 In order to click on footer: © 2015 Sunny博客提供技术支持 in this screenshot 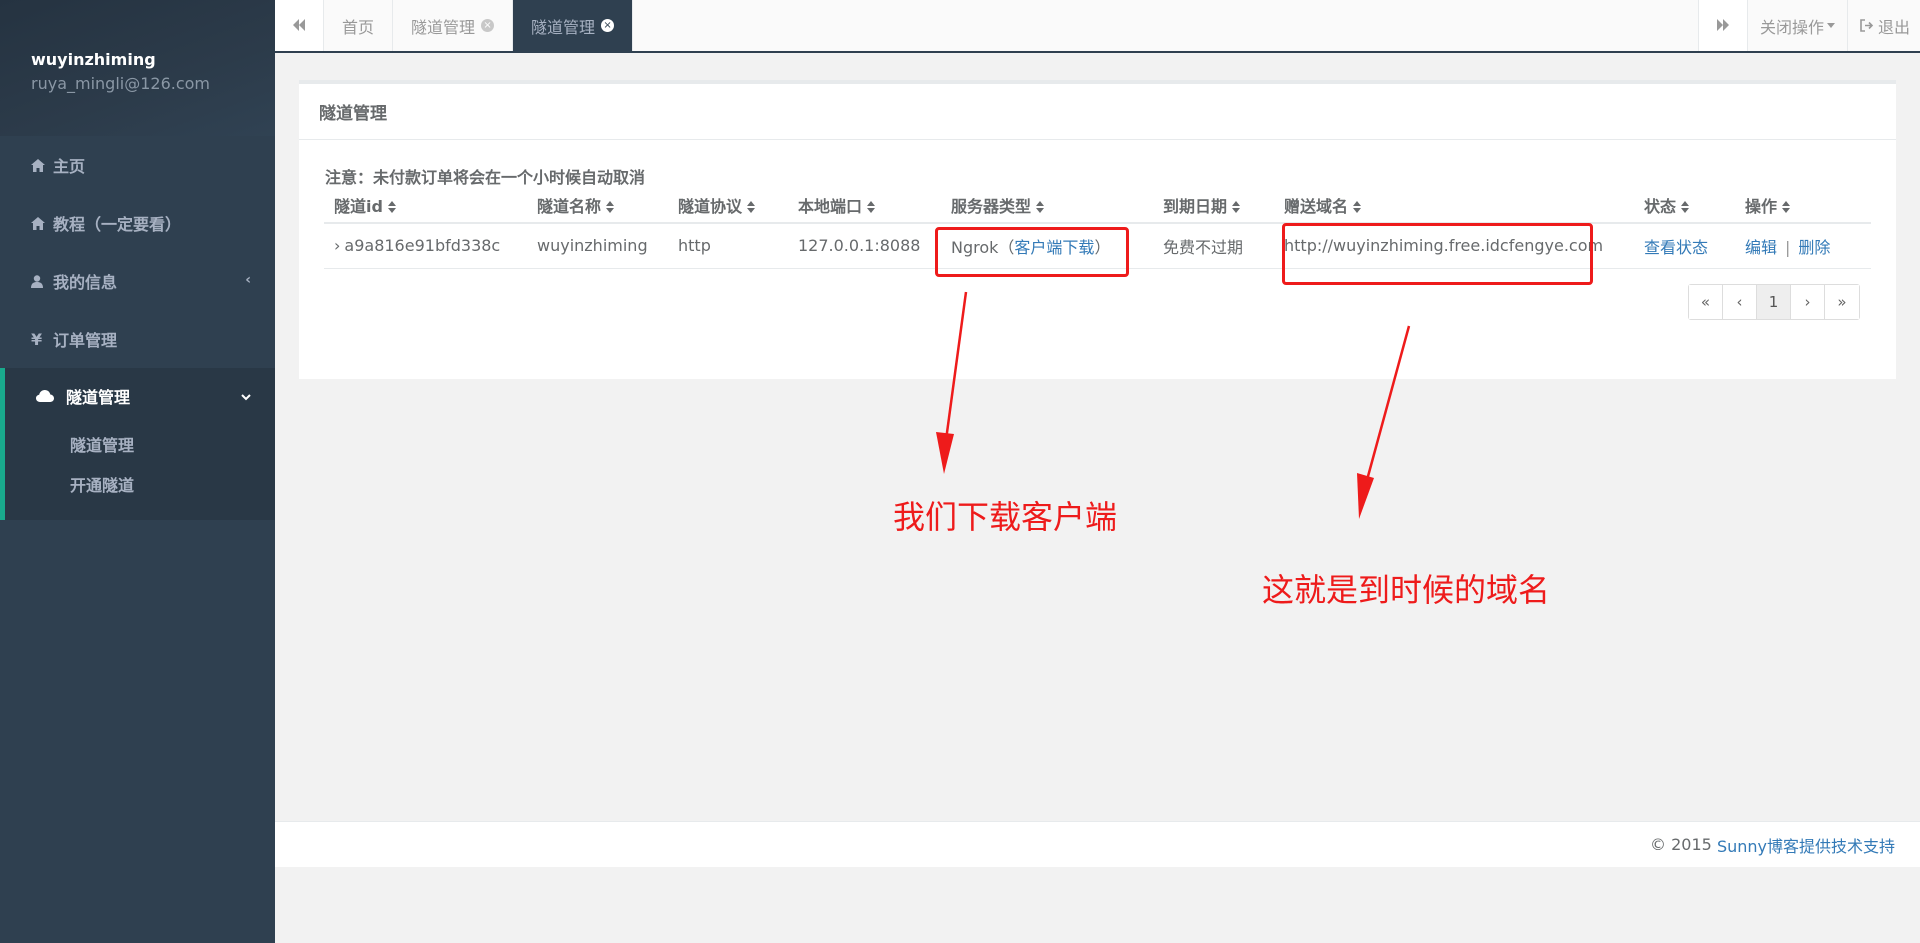, I will do `click(1097, 844)`.